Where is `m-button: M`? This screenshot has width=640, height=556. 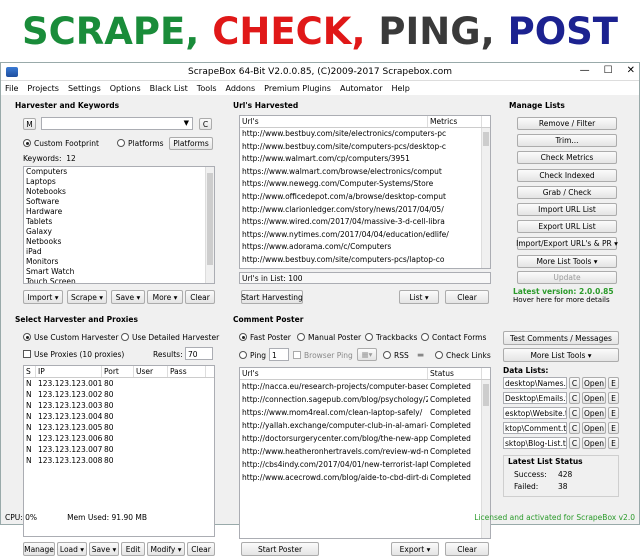 m-button: M is located at coordinates (29, 124).